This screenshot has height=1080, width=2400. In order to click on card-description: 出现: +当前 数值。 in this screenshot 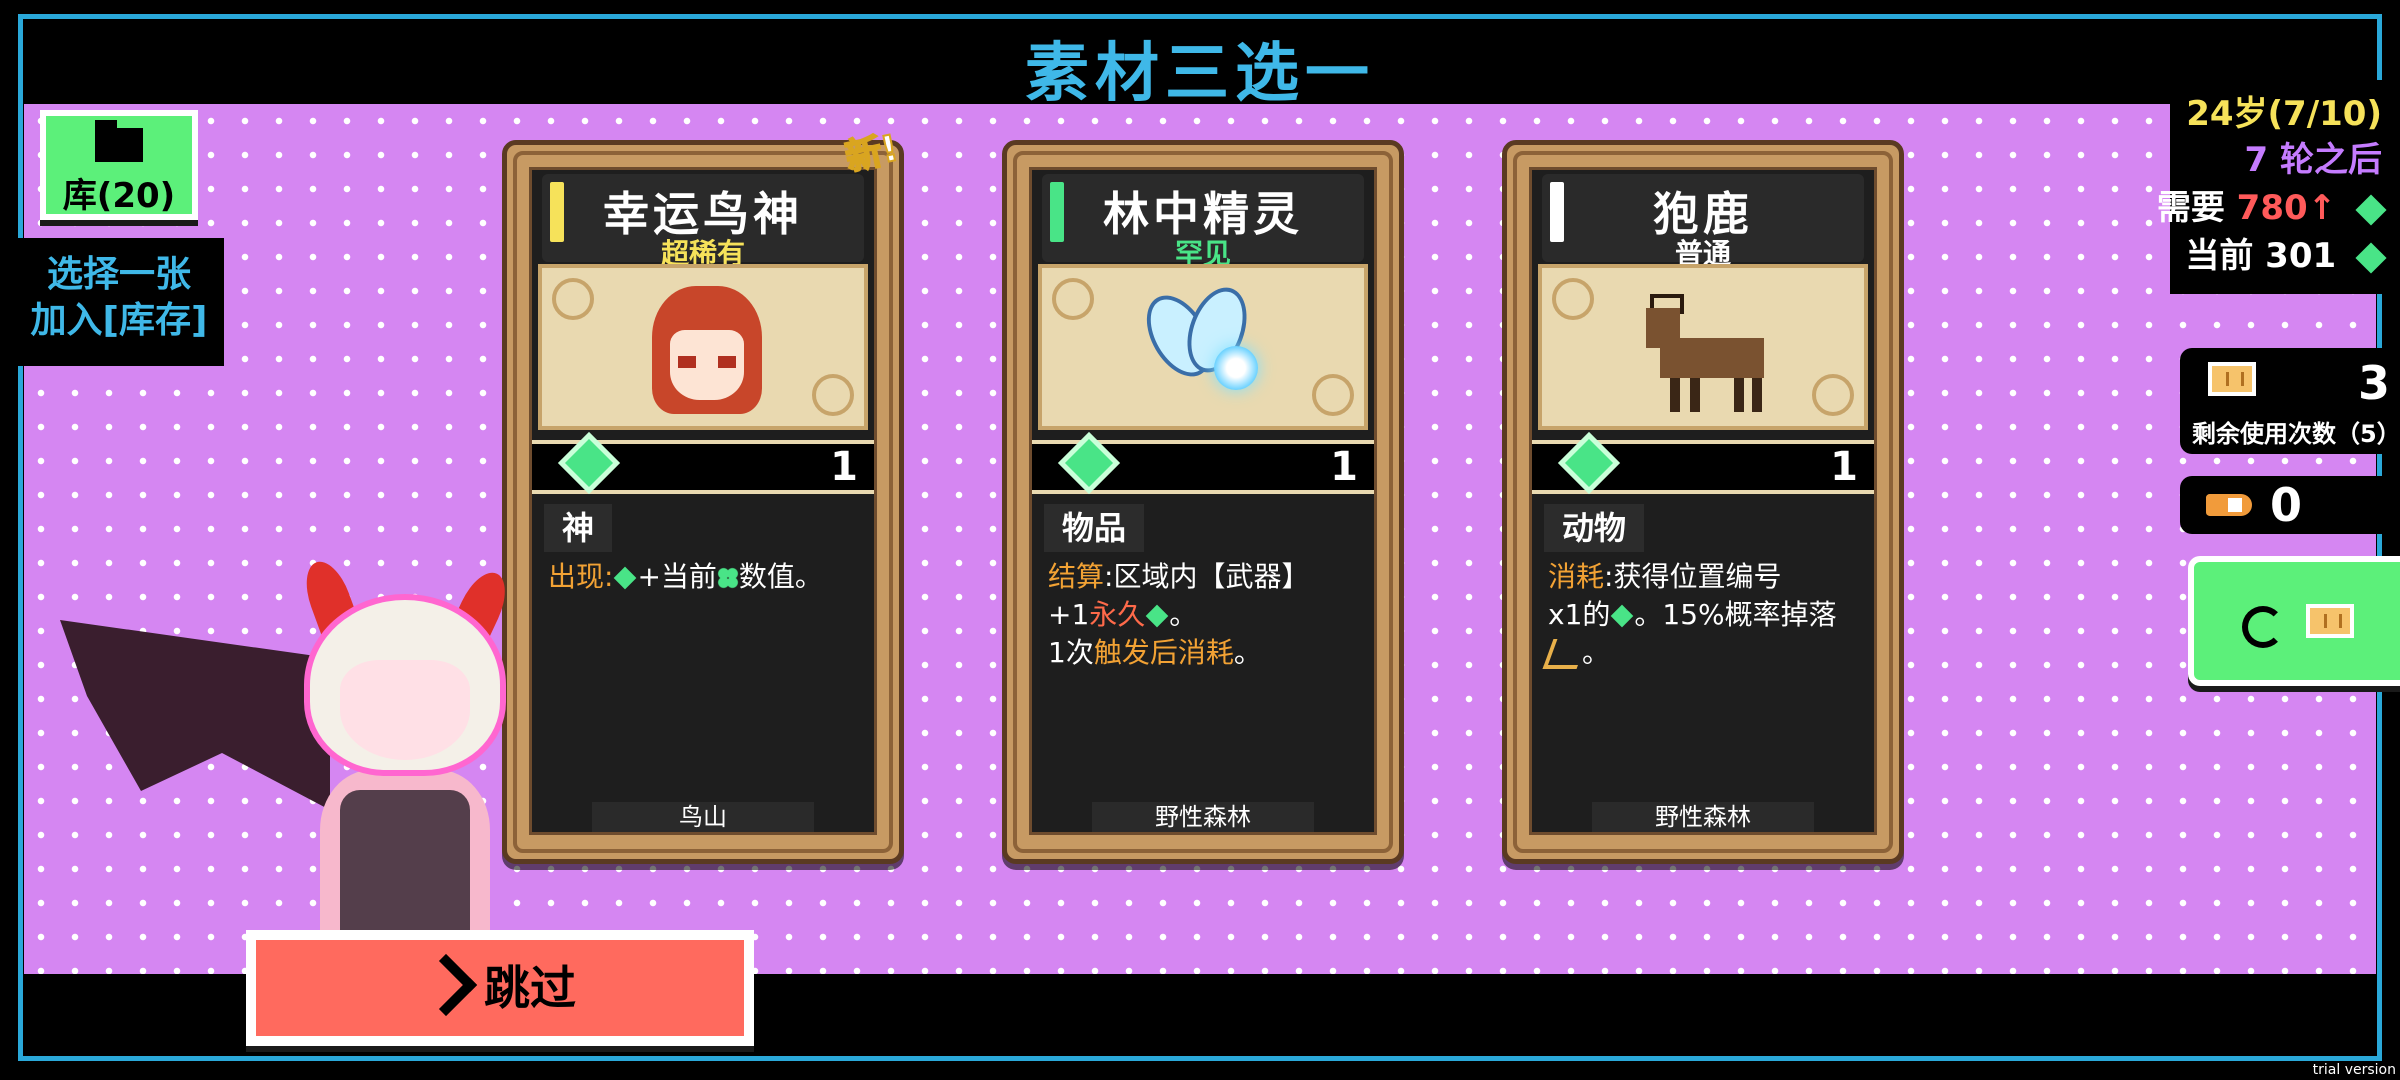, I will do `click(685, 576)`.